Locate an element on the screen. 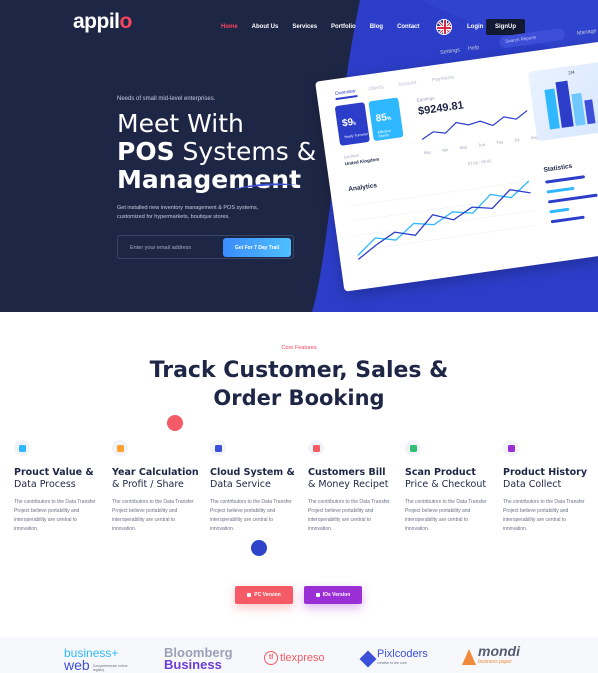 This screenshot has height=673, width=598. hero-kicker: Needs of small mid-level enterprises. is located at coordinates (166, 99).